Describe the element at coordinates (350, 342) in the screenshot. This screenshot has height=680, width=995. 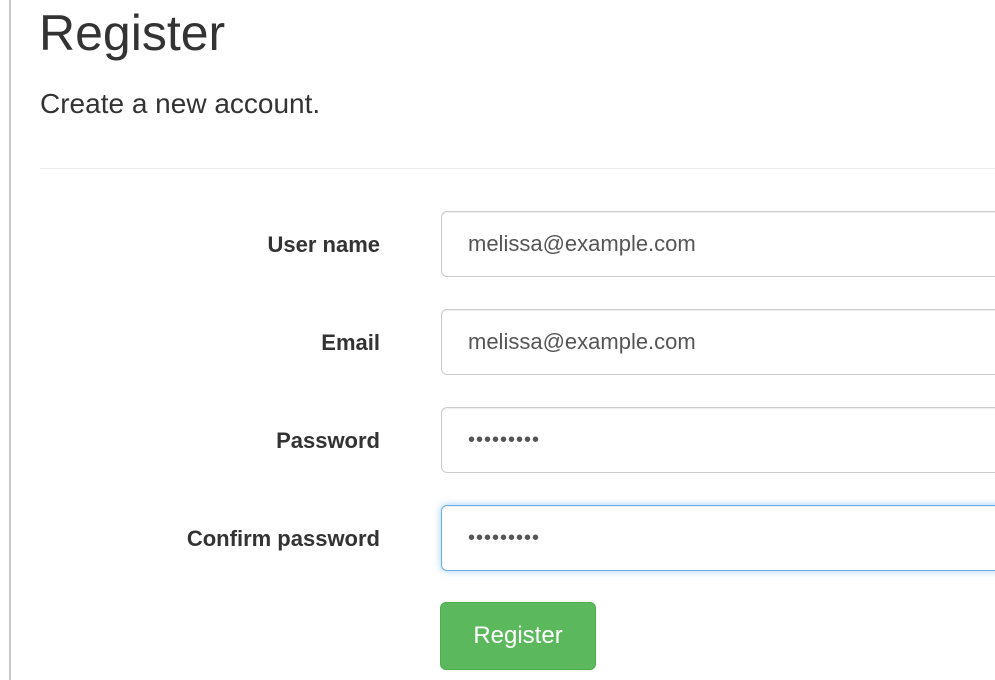
I see `email-label: Email` at that location.